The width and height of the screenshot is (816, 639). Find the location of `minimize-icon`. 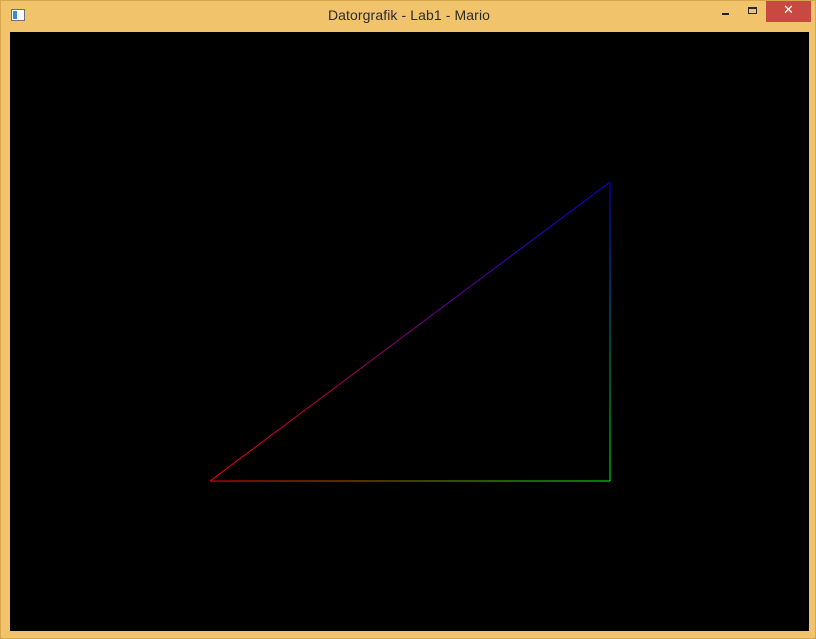

minimize-icon is located at coordinates (725, 14).